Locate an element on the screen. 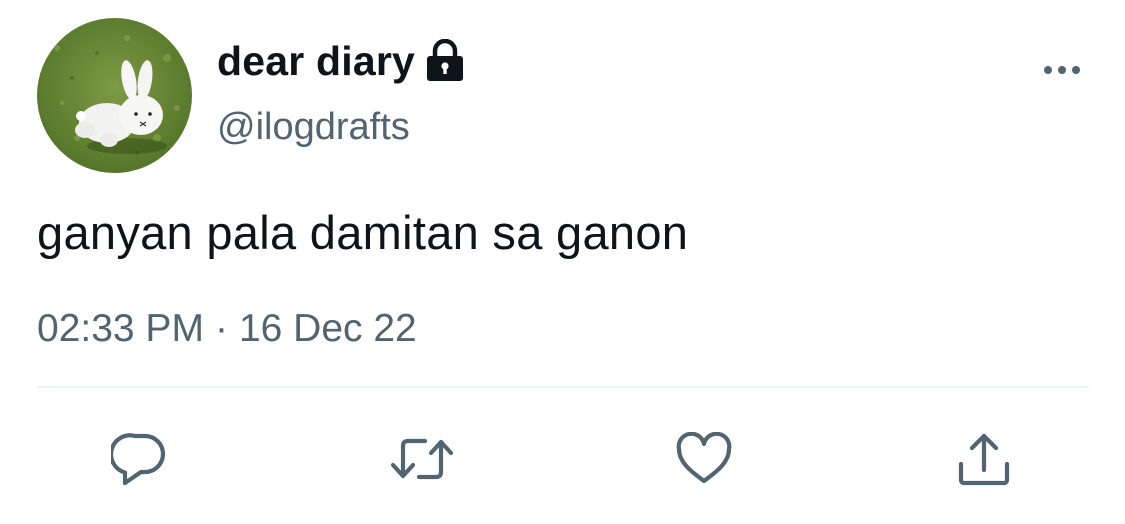  tweet-timestamp: 02:33 PM · 16 Dec 22 is located at coordinates (227, 329).